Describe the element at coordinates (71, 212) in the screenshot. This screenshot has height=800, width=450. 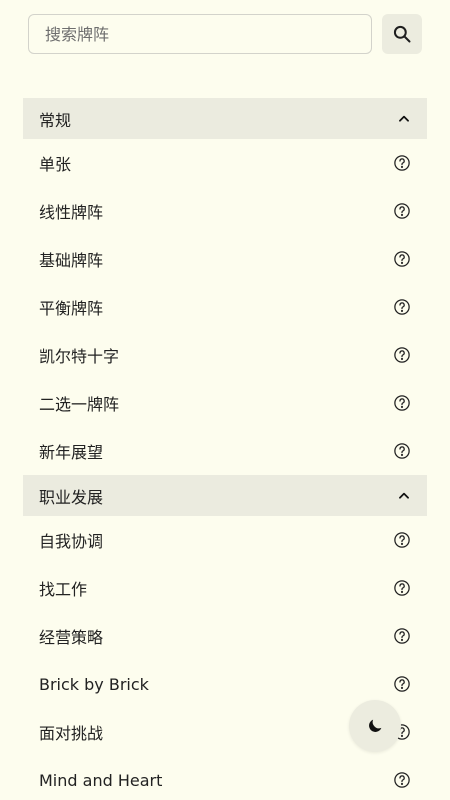
I see `spread-item-label: 线性牌阵` at that location.